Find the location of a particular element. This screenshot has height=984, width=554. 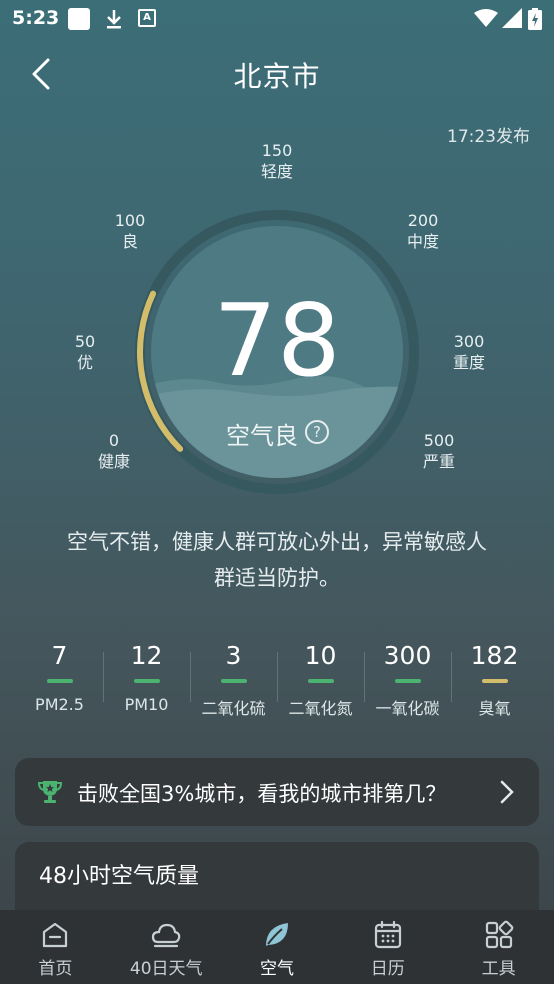

aqi-level: 空气良 is located at coordinates (262, 436).